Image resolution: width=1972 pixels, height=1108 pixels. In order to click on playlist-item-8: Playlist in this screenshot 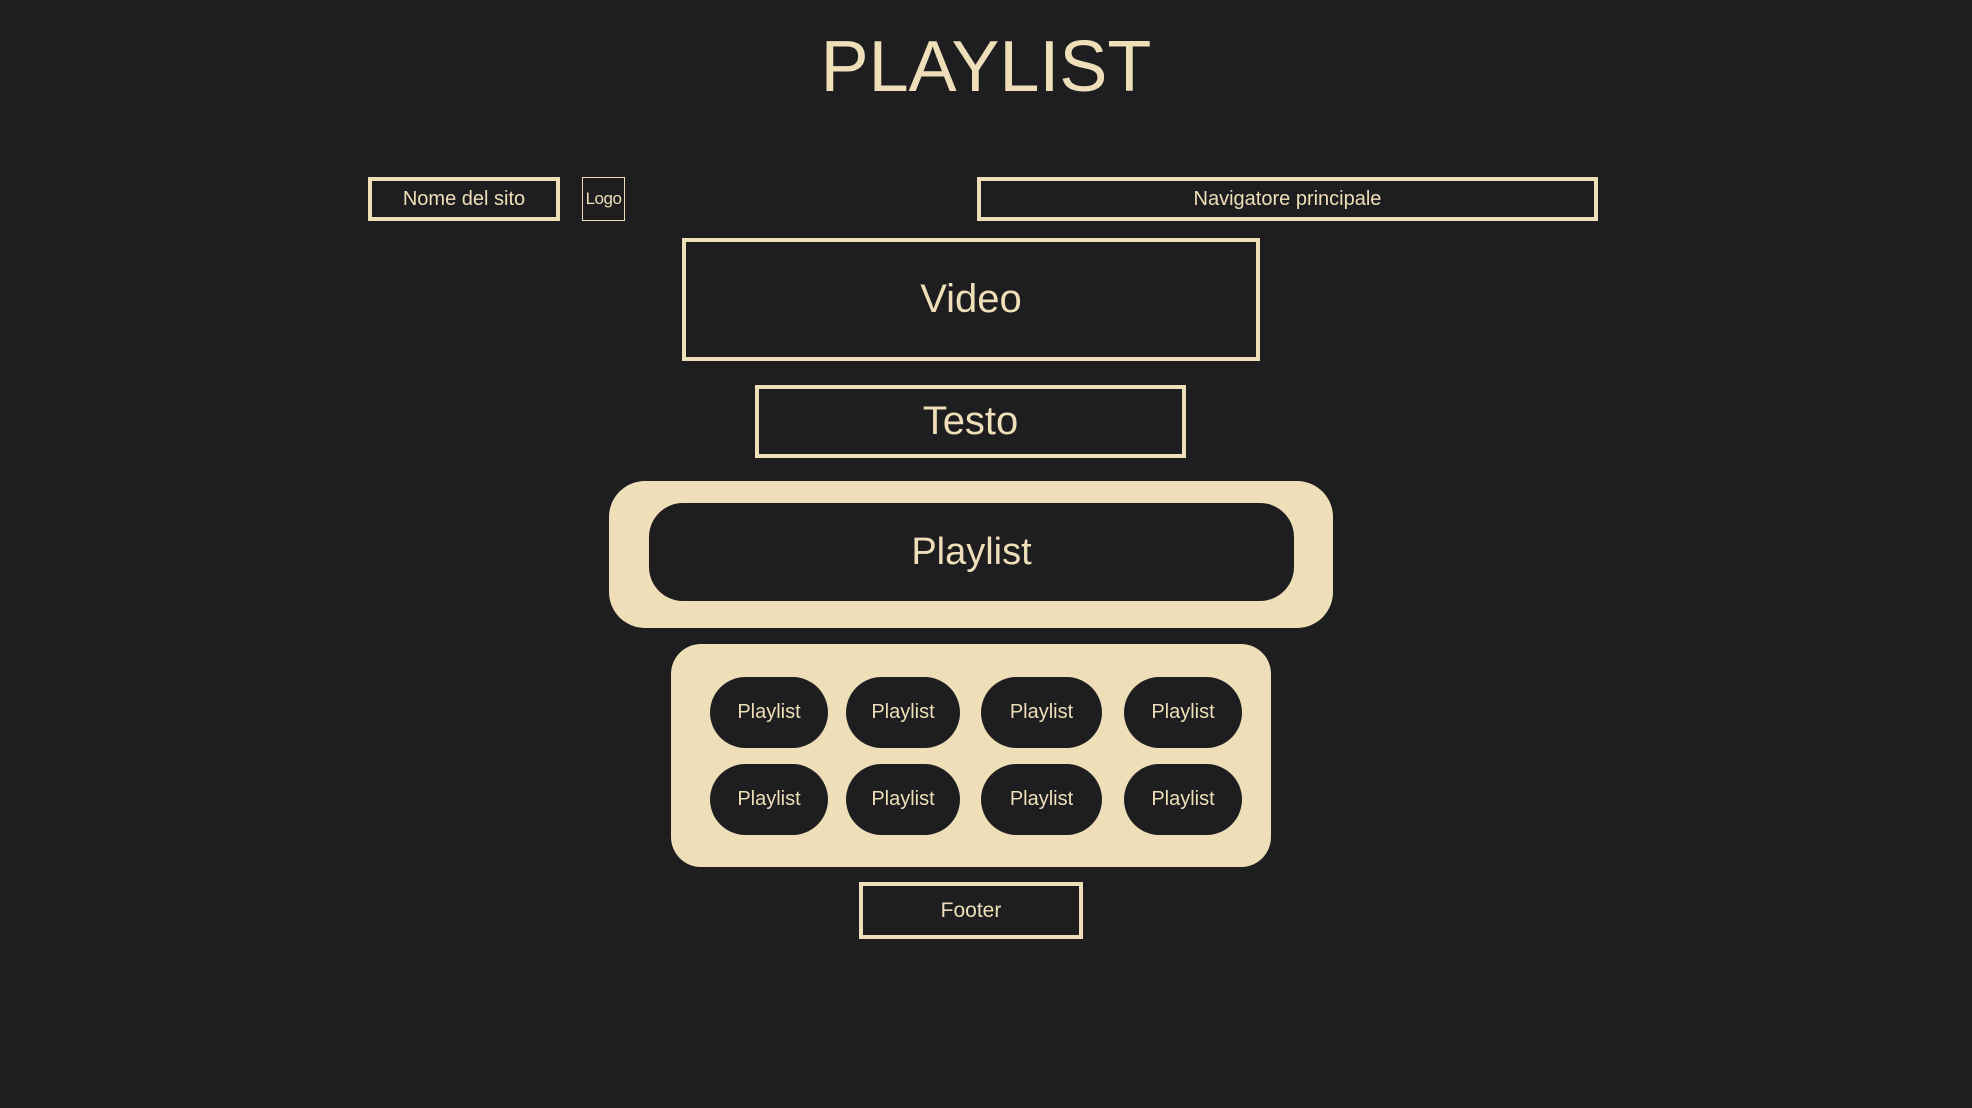, I will do `click(1183, 799)`.